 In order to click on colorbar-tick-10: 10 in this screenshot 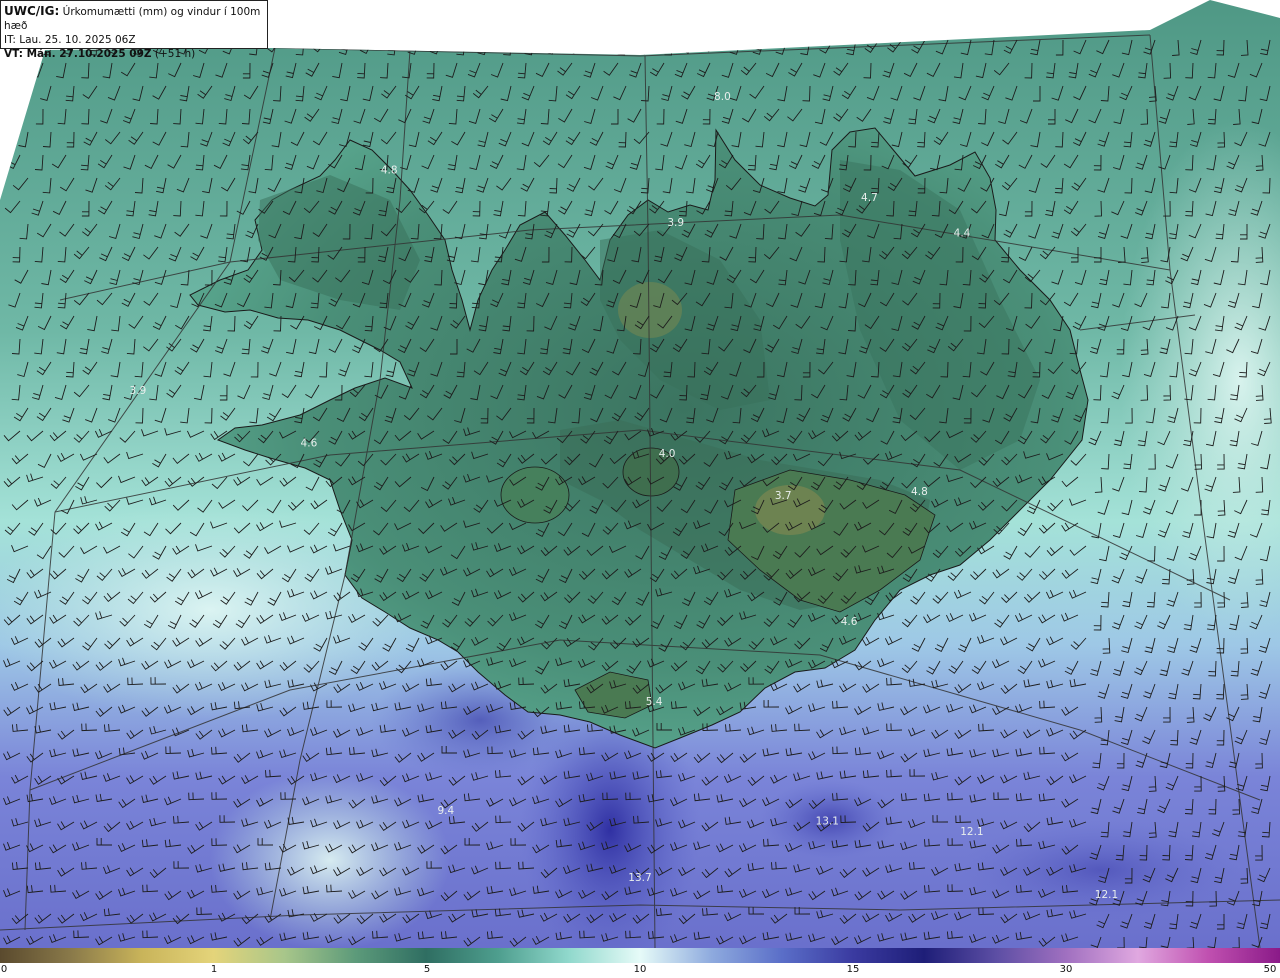, I will do `click(640, 969)`.